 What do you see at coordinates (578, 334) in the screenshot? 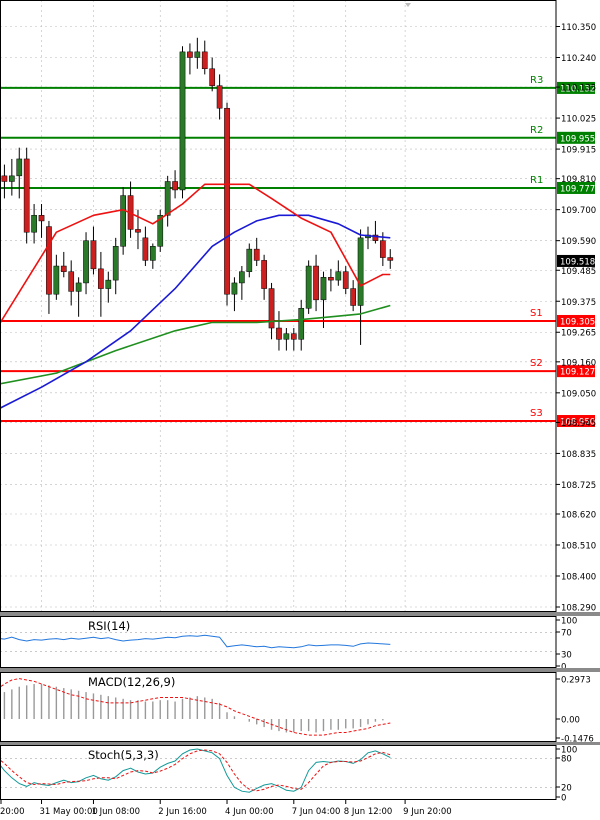
I see `price-tick-label: 109.265` at bounding box center [578, 334].